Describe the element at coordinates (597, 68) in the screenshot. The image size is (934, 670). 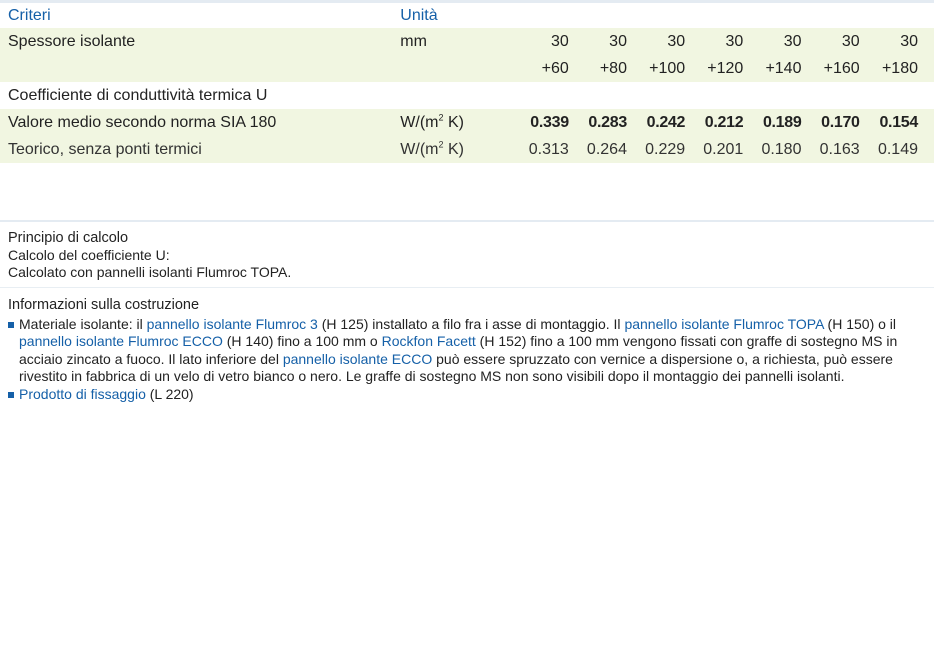
I see `table-cell: +80` at that location.